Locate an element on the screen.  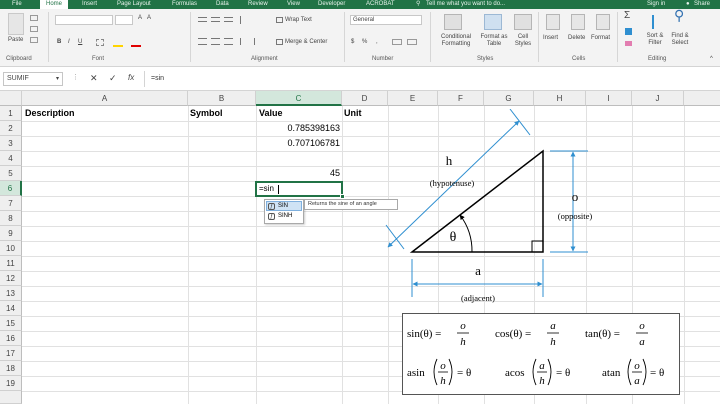
tab-page-layout: Page Layout is located at coordinates (134, 4).